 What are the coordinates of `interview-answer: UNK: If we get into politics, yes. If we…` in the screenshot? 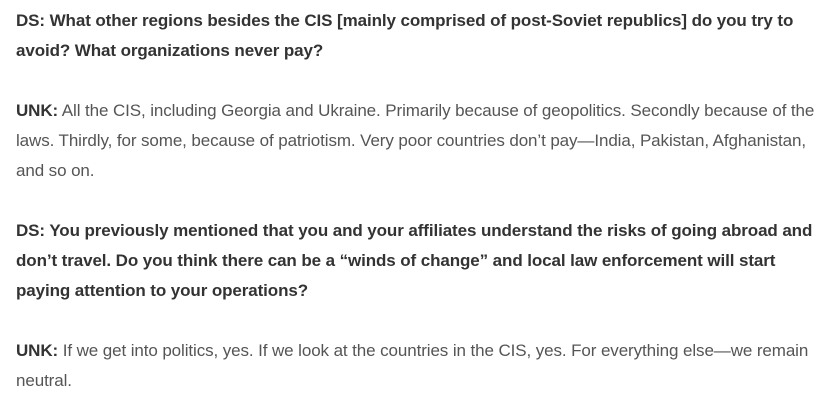 It's located at (416, 366).